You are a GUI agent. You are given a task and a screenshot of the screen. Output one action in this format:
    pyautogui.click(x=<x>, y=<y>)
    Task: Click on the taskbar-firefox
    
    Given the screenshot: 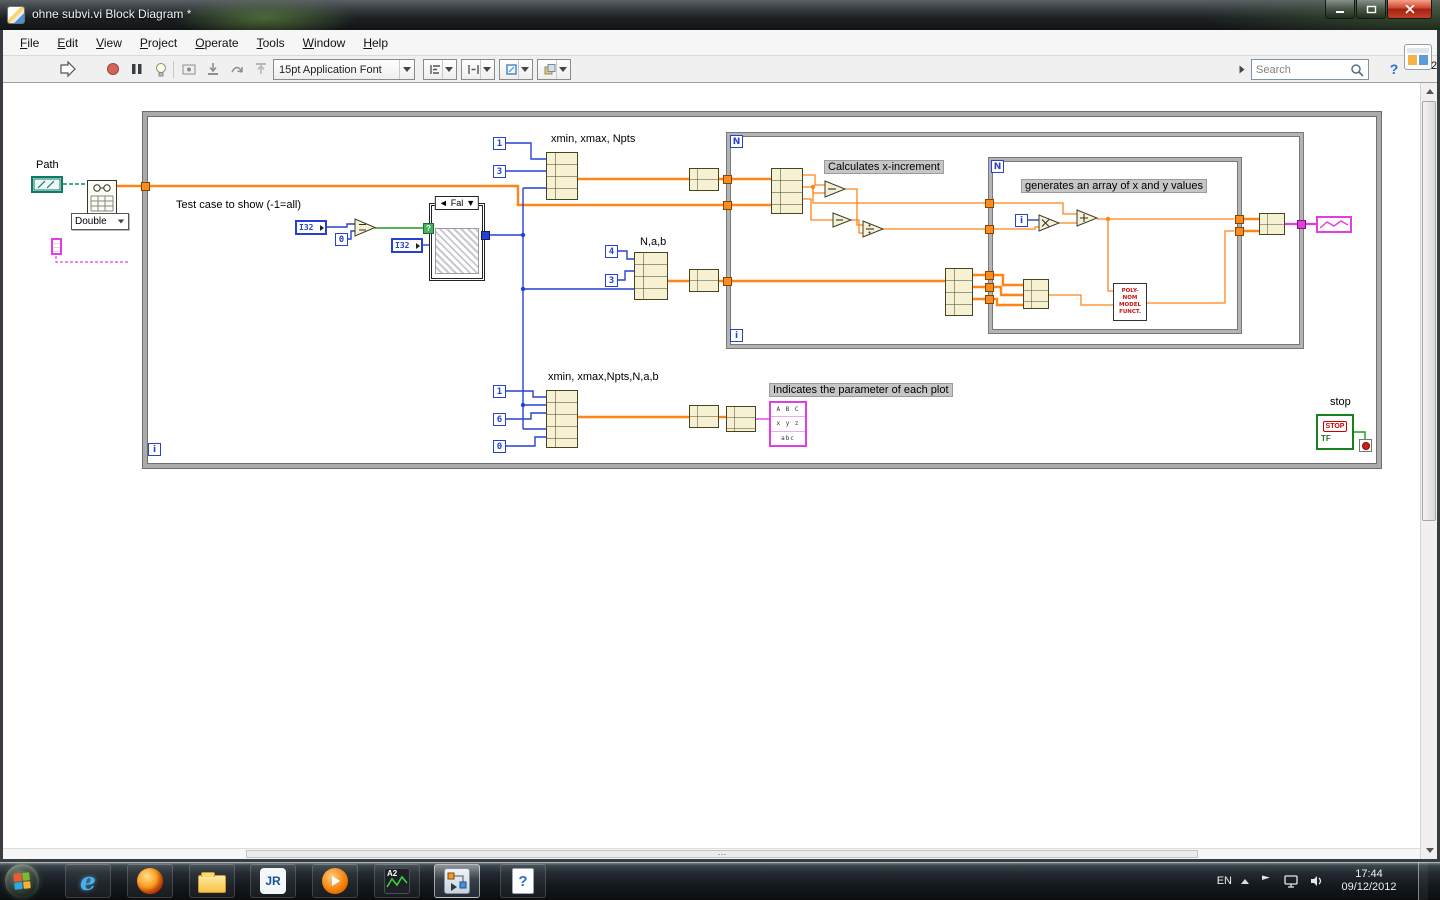 What is the action you would take?
    pyautogui.click(x=150, y=881)
    